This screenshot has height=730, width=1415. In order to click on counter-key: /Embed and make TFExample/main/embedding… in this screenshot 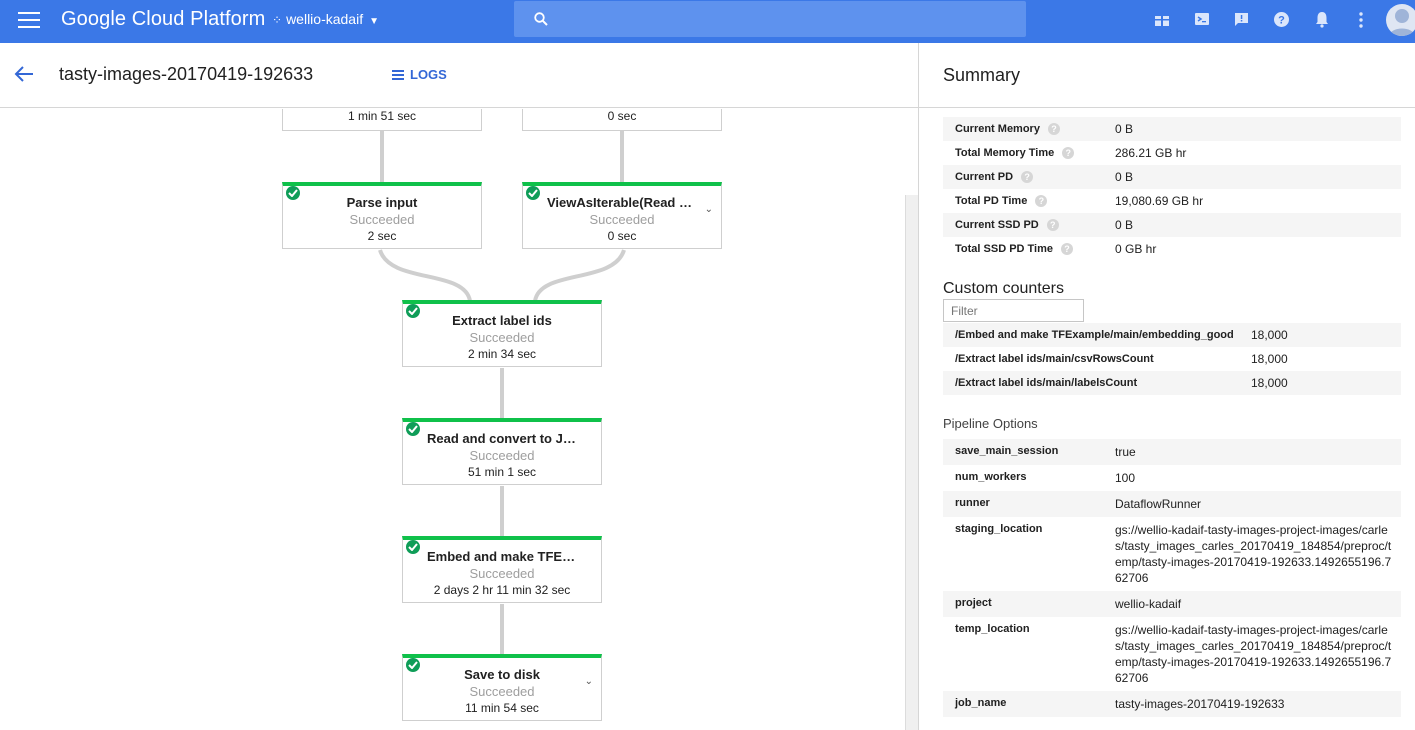, I will do `click(1094, 335)`.